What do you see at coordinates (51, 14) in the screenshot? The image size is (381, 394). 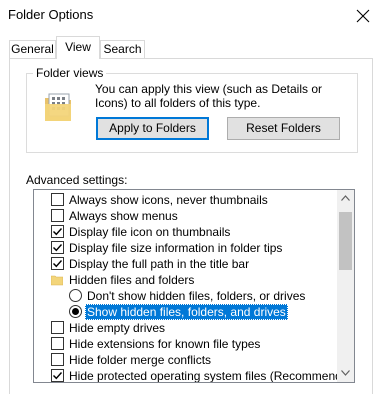 I see `window-title: Folder Options` at bounding box center [51, 14].